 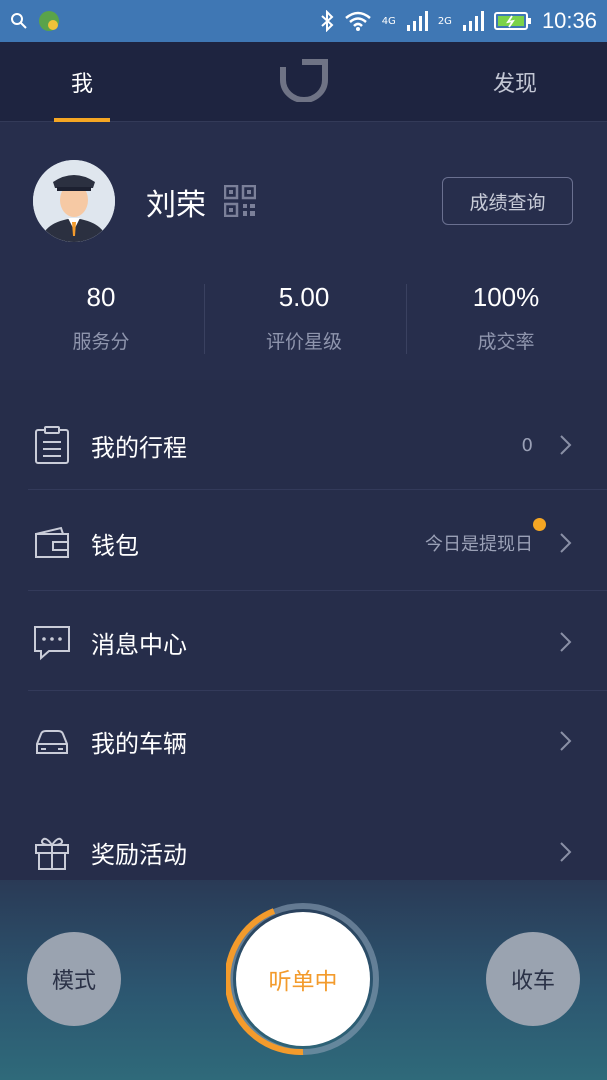 What do you see at coordinates (52, 742) in the screenshot?
I see `car-icon` at bounding box center [52, 742].